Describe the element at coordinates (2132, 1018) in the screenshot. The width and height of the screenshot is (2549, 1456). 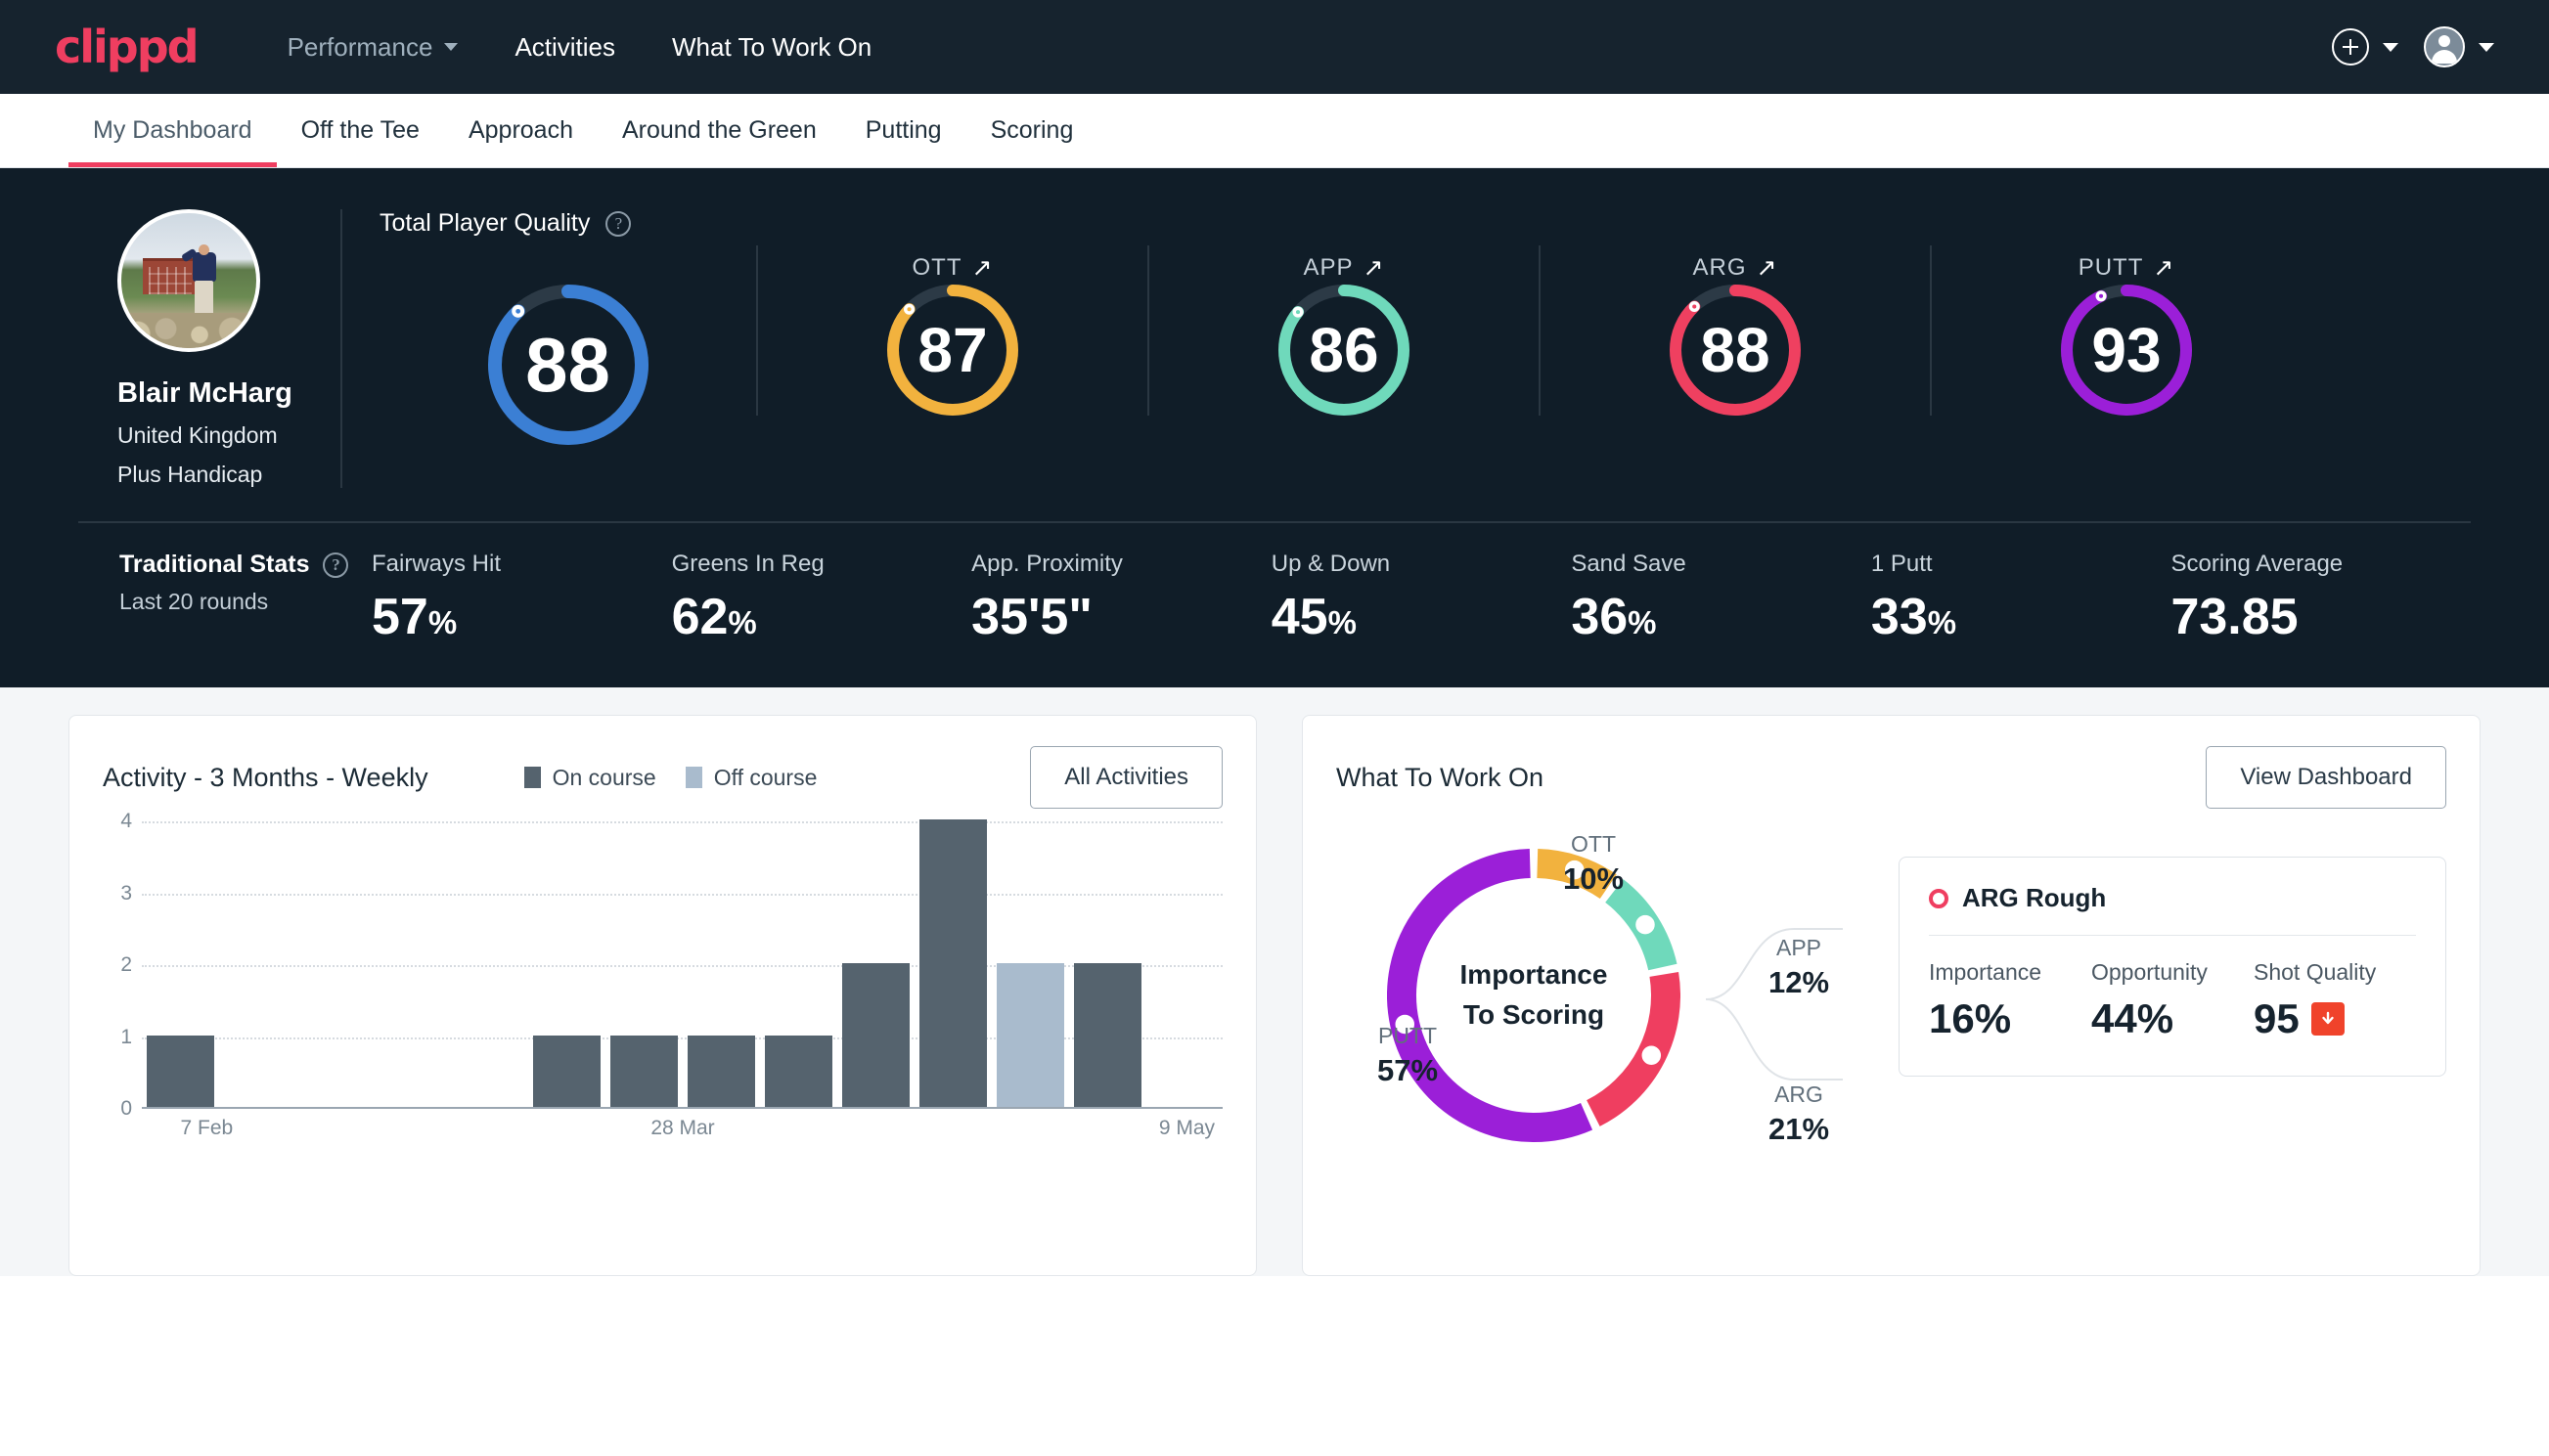
I see `metric-value: 44%` at that location.